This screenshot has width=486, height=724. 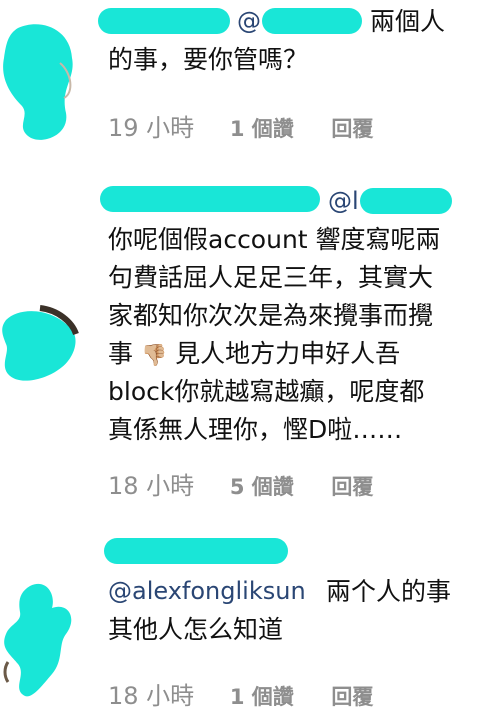 I want to click on username-redaction, so click(x=196, y=551).